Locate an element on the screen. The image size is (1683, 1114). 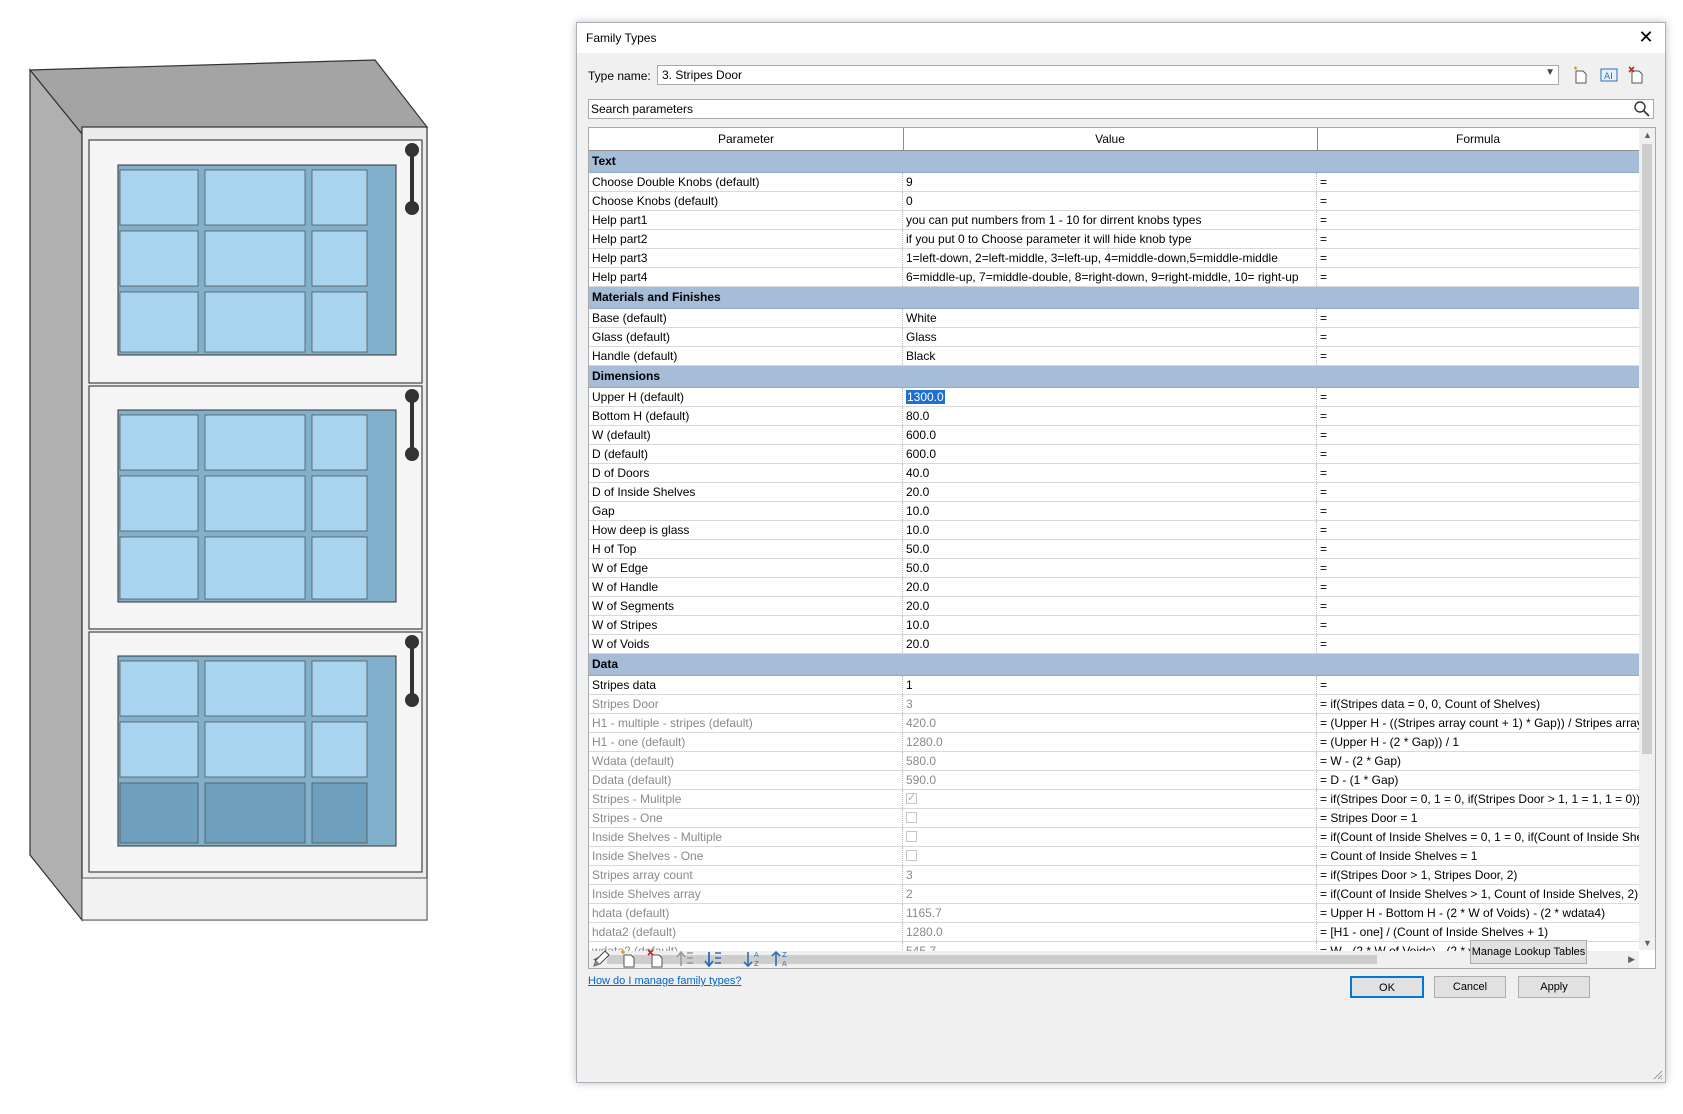
resize-grip-icon is located at coordinates (1658, 1075).